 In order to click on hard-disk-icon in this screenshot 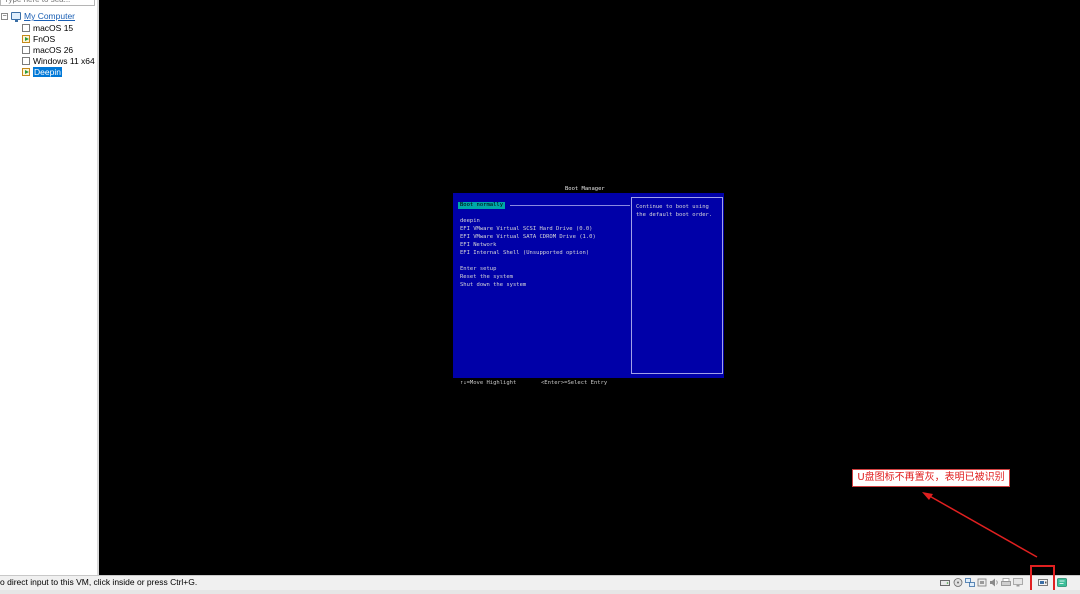, I will do `click(945, 582)`.